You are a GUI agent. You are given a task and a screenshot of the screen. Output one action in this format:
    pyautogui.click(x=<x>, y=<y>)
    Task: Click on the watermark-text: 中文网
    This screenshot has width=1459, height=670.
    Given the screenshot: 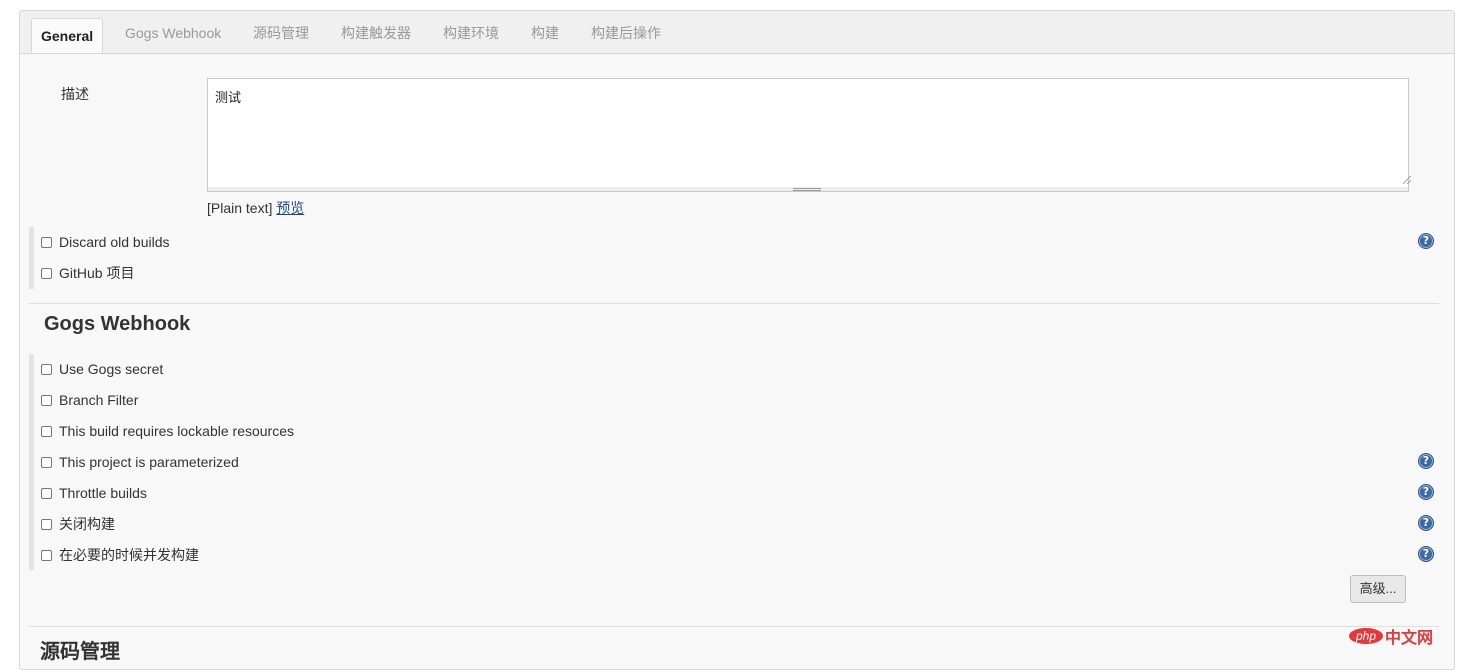 What is the action you would take?
    pyautogui.click(x=1409, y=638)
    